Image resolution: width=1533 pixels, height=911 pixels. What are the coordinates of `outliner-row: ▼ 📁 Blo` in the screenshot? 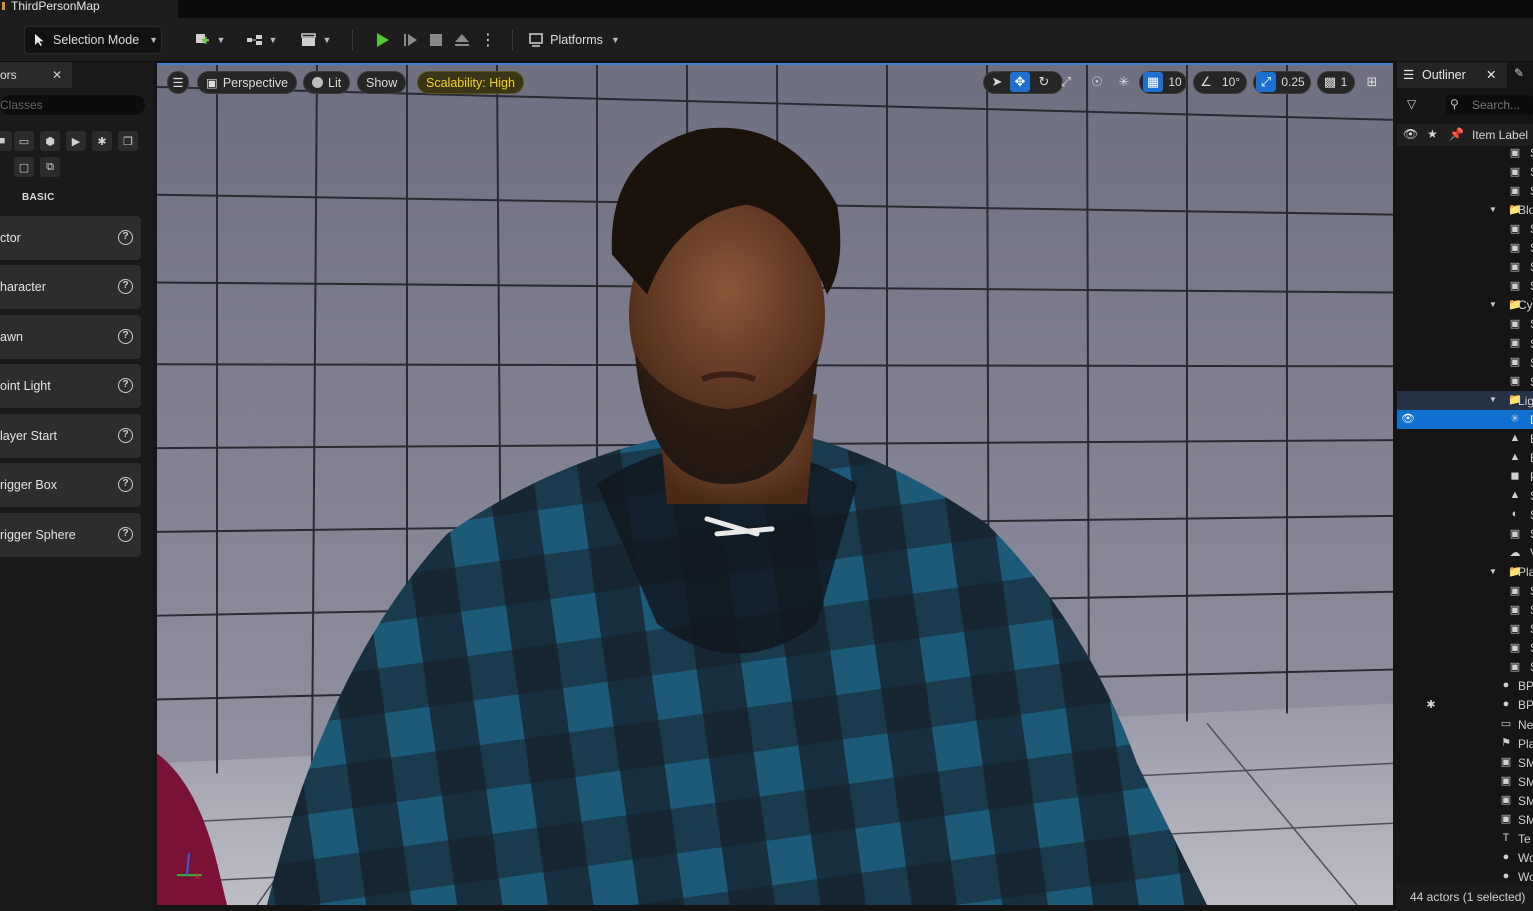 It's located at (1465, 209).